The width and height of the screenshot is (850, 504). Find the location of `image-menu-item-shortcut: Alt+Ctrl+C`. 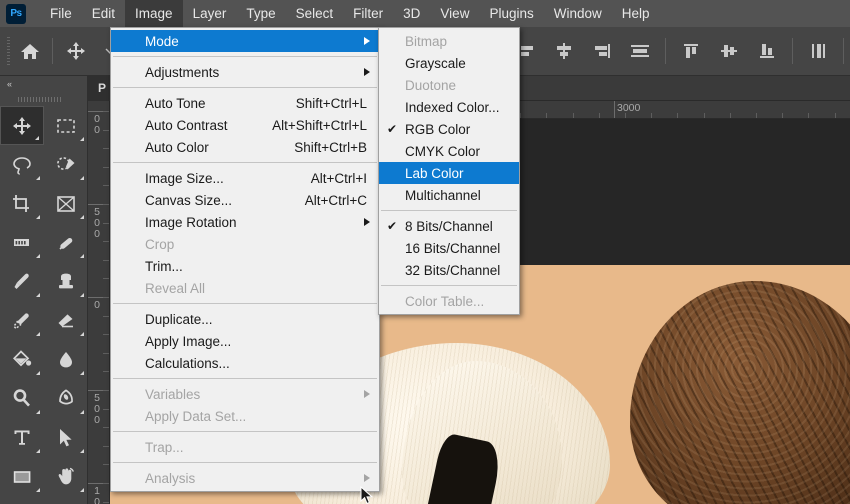

image-menu-item-shortcut: Alt+Ctrl+C is located at coordinates (335, 200).